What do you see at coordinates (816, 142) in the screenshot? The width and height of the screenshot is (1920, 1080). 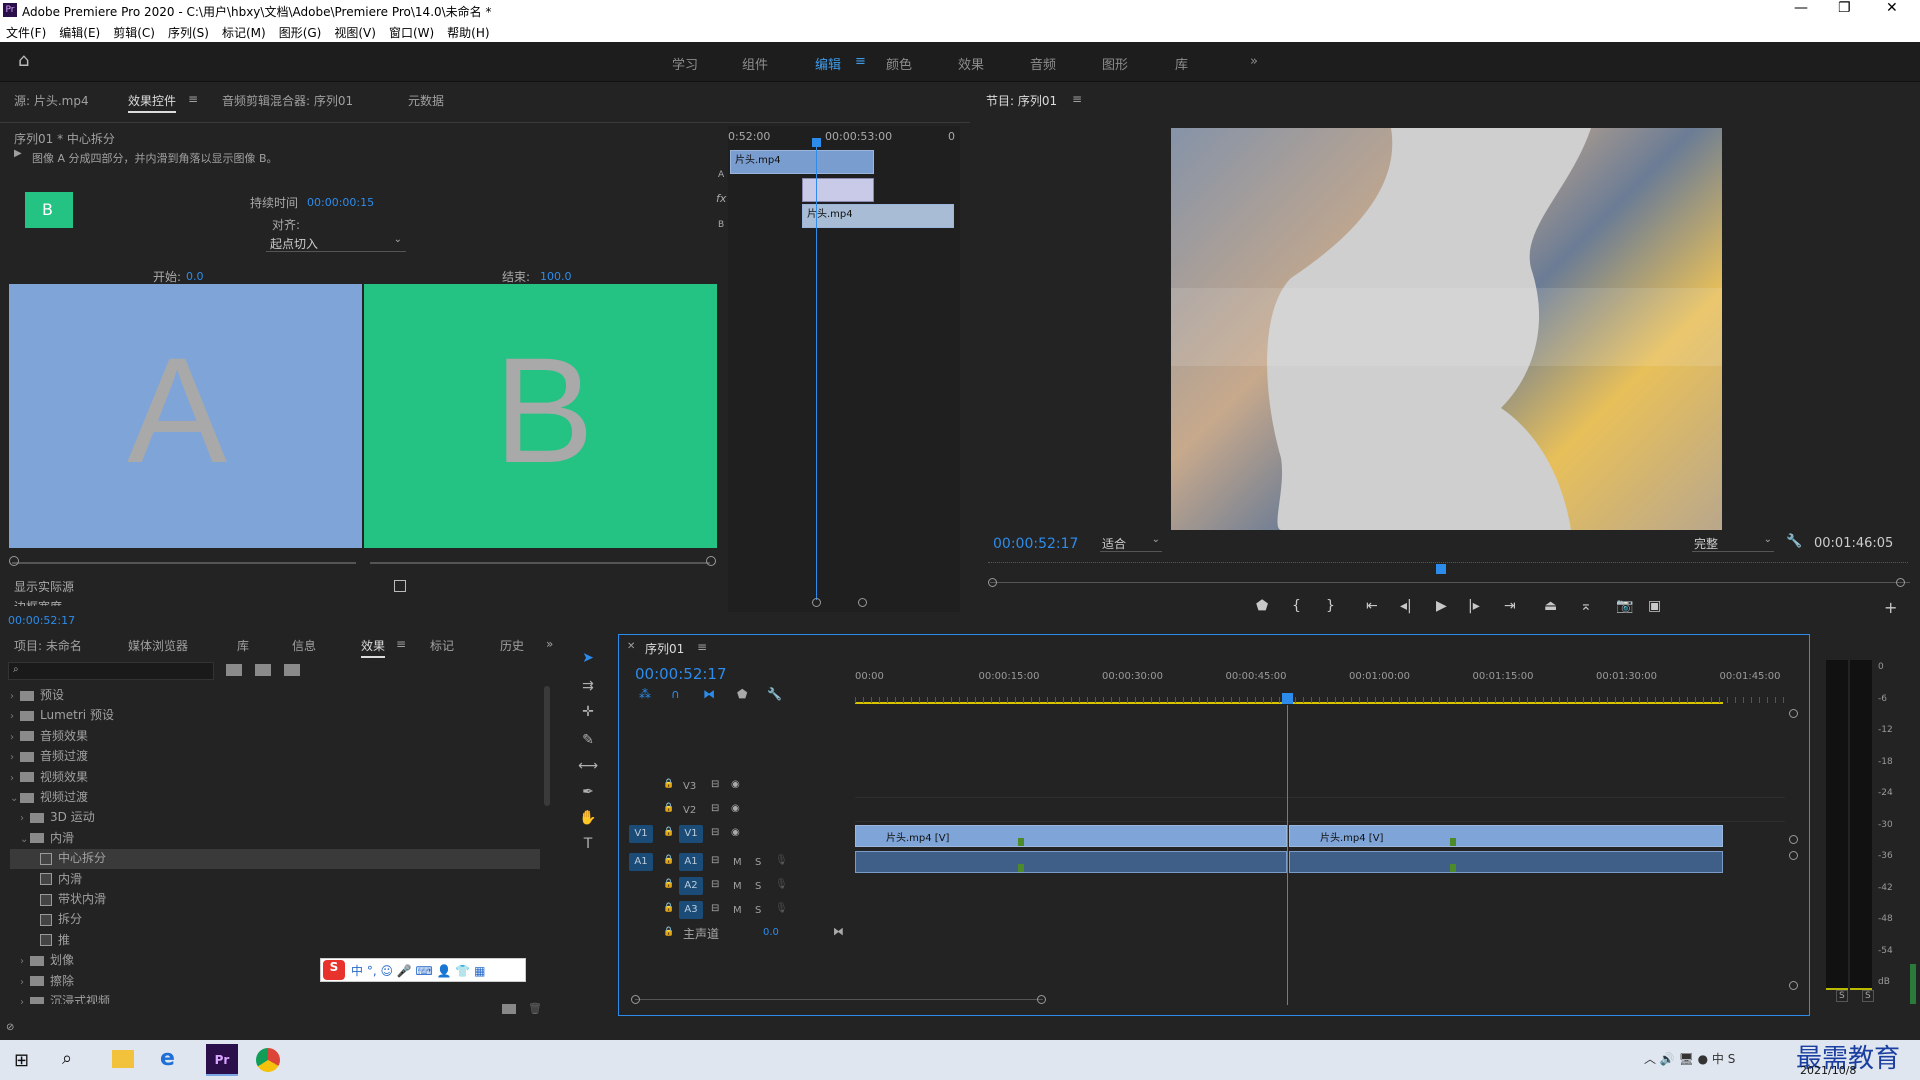 I see `mini-playhead-handle` at bounding box center [816, 142].